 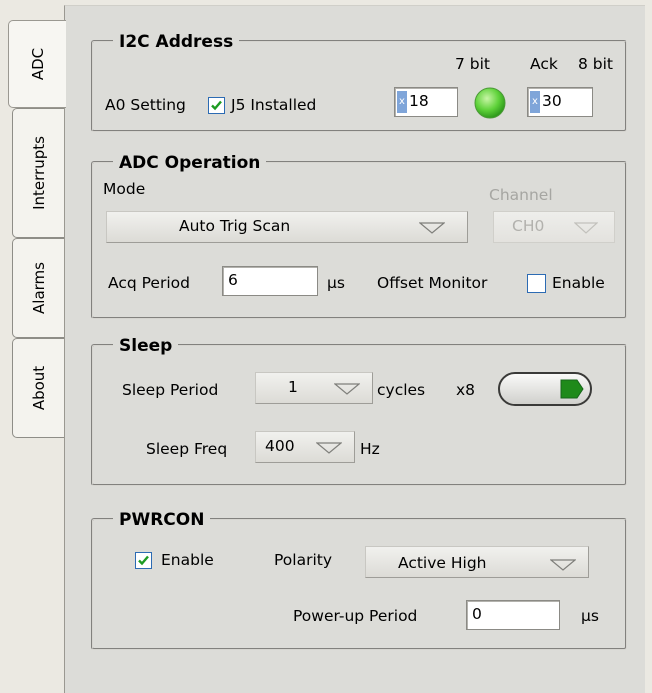 I want to click on acq-period-label: Acq Period, so click(x=149, y=283).